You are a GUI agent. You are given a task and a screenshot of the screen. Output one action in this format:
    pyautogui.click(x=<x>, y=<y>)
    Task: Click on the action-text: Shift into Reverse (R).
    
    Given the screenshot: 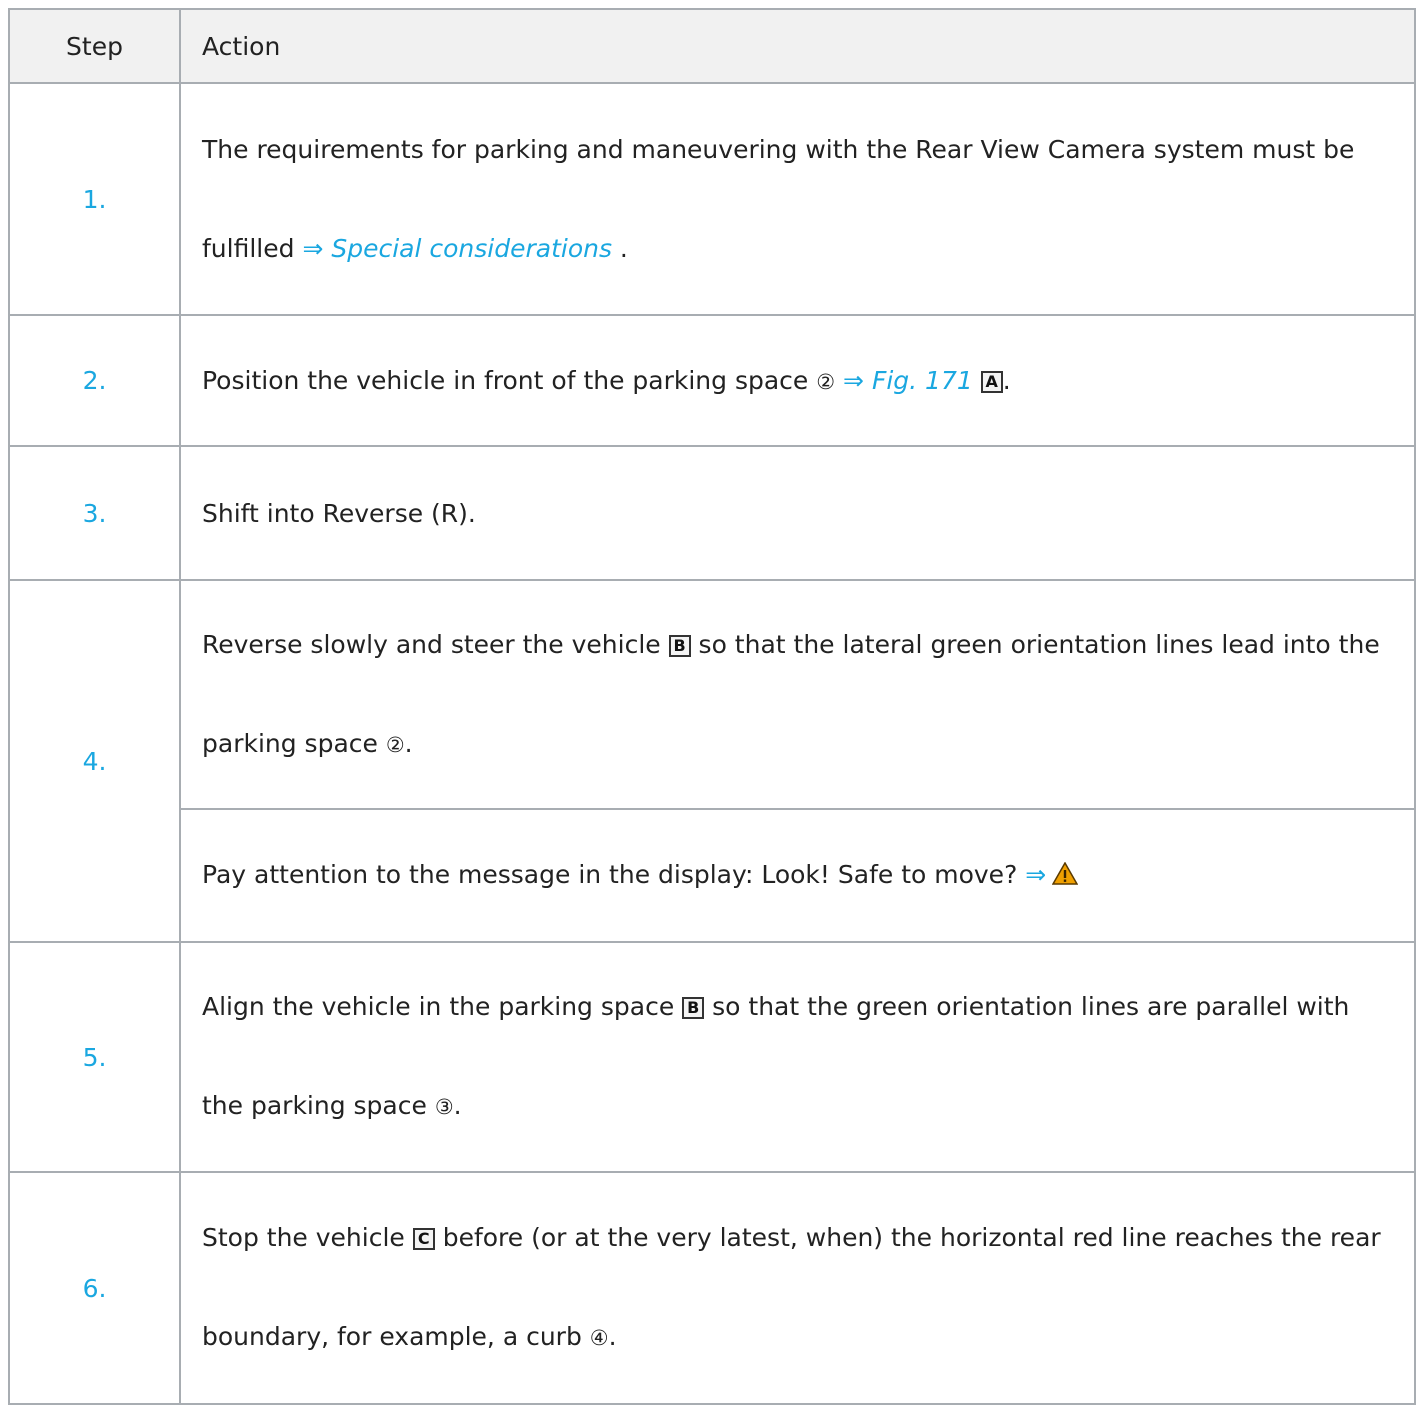 What is the action you would take?
    pyautogui.click(x=339, y=513)
    